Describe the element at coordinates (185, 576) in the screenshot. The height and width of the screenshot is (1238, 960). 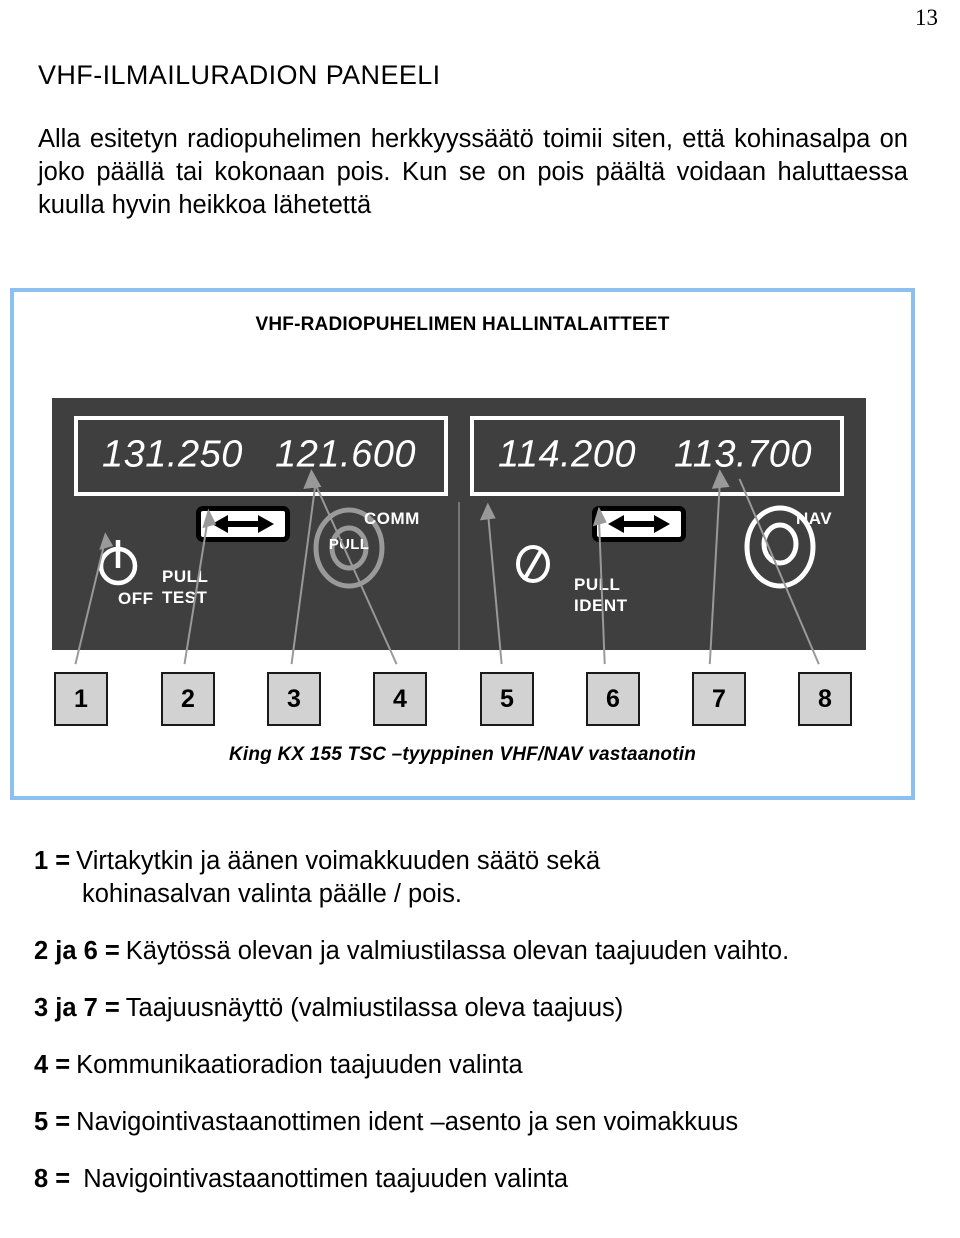
I see `pull-test-line1: PULL` at that location.